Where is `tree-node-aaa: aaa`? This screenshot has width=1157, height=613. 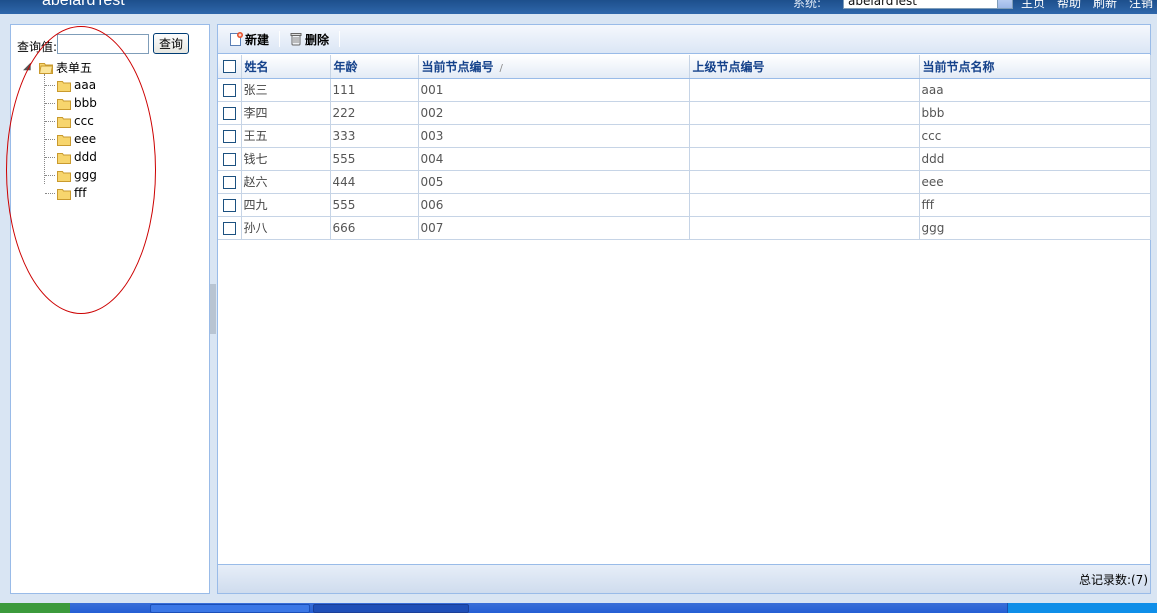
tree-node-aaa: aaa is located at coordinates (59, 85).